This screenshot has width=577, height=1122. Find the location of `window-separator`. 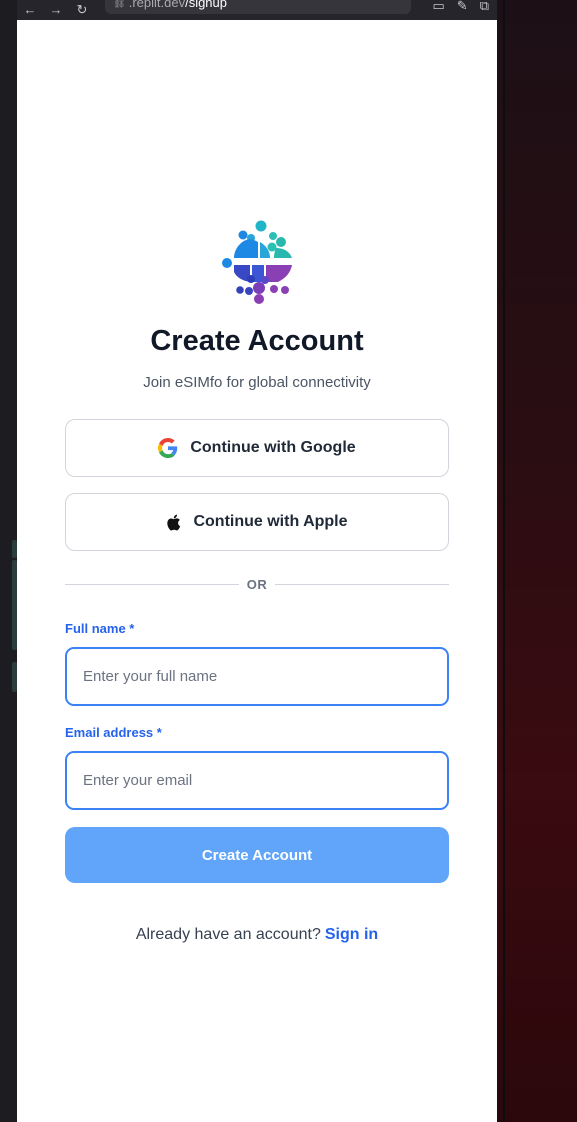

window-separator is located at coordinates (504, 561).